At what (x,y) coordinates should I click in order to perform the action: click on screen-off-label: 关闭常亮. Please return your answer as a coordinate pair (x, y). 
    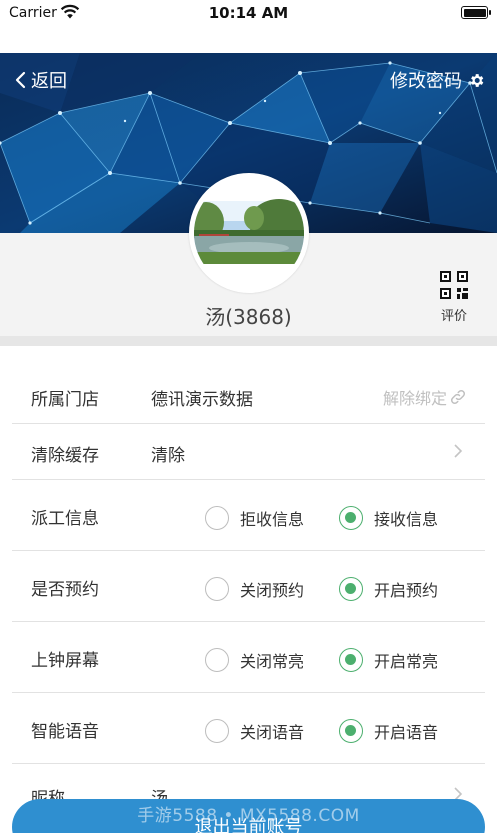
    Looking at the image, I should click on (272, 661).